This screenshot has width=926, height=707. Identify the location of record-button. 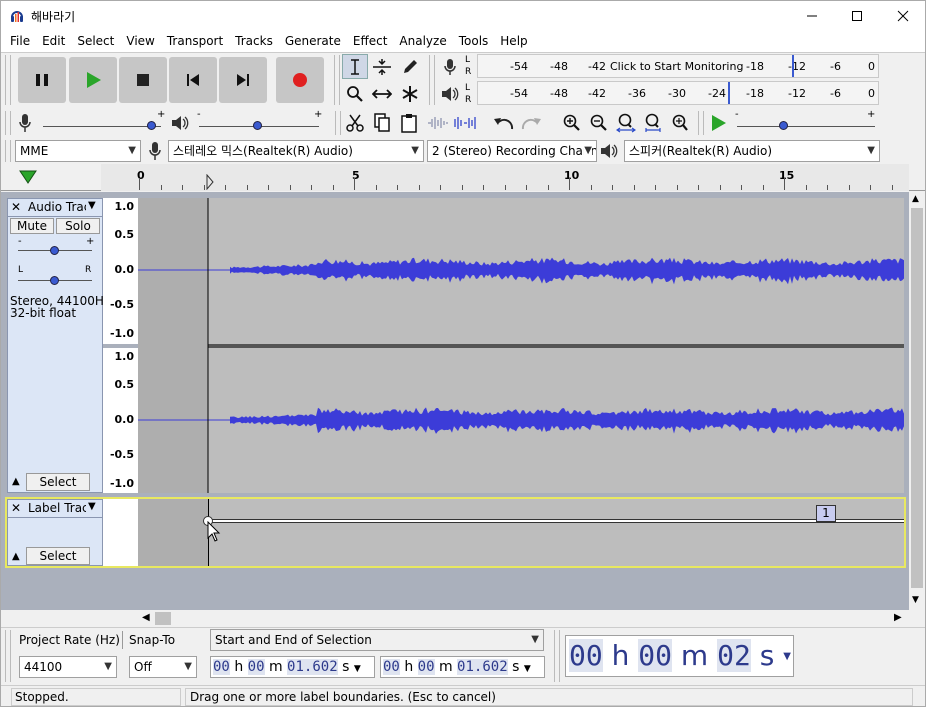
(300, 80).